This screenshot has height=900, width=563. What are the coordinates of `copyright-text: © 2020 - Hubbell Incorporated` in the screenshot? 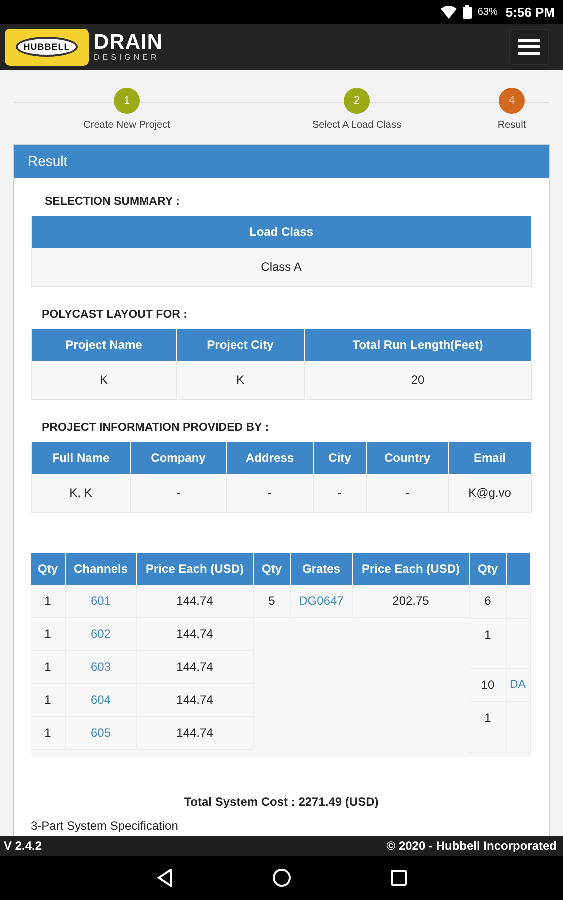 It's located at (471, 846).